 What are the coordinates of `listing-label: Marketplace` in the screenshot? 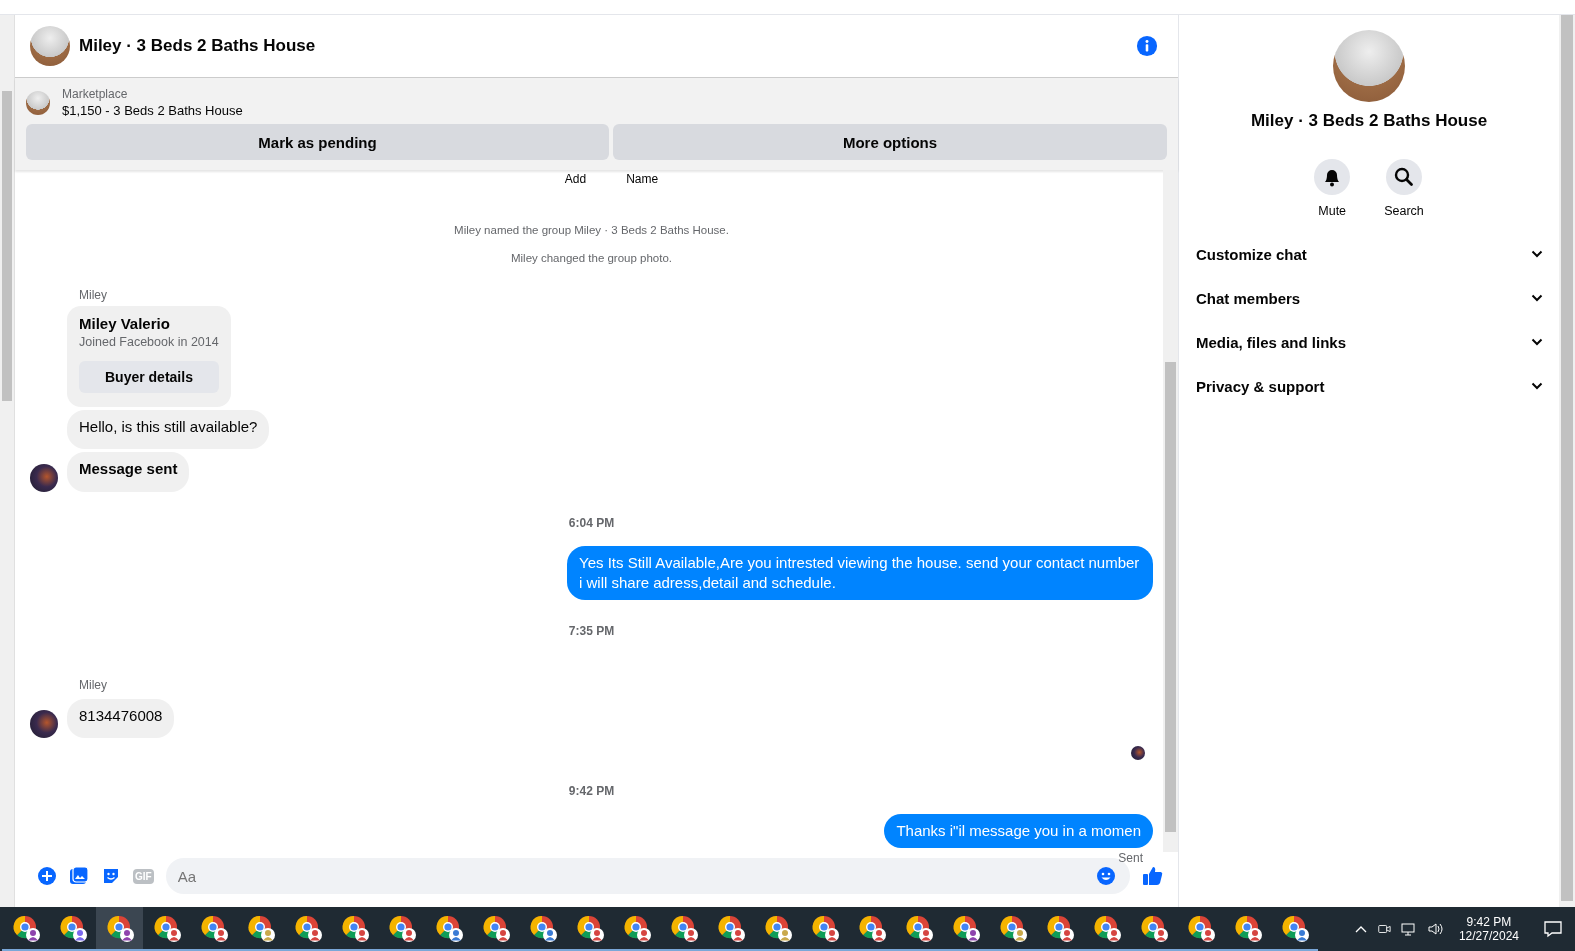 It's located at (95, 94).